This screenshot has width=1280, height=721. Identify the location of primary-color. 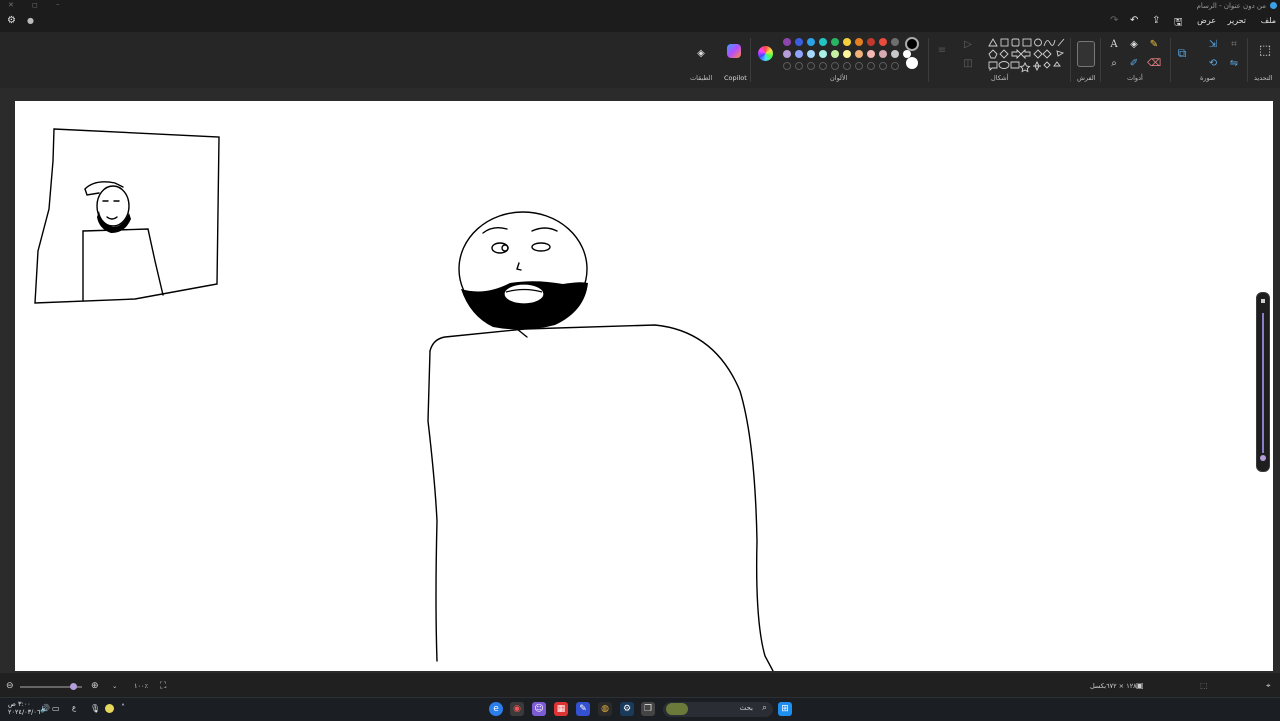
(912, 44).